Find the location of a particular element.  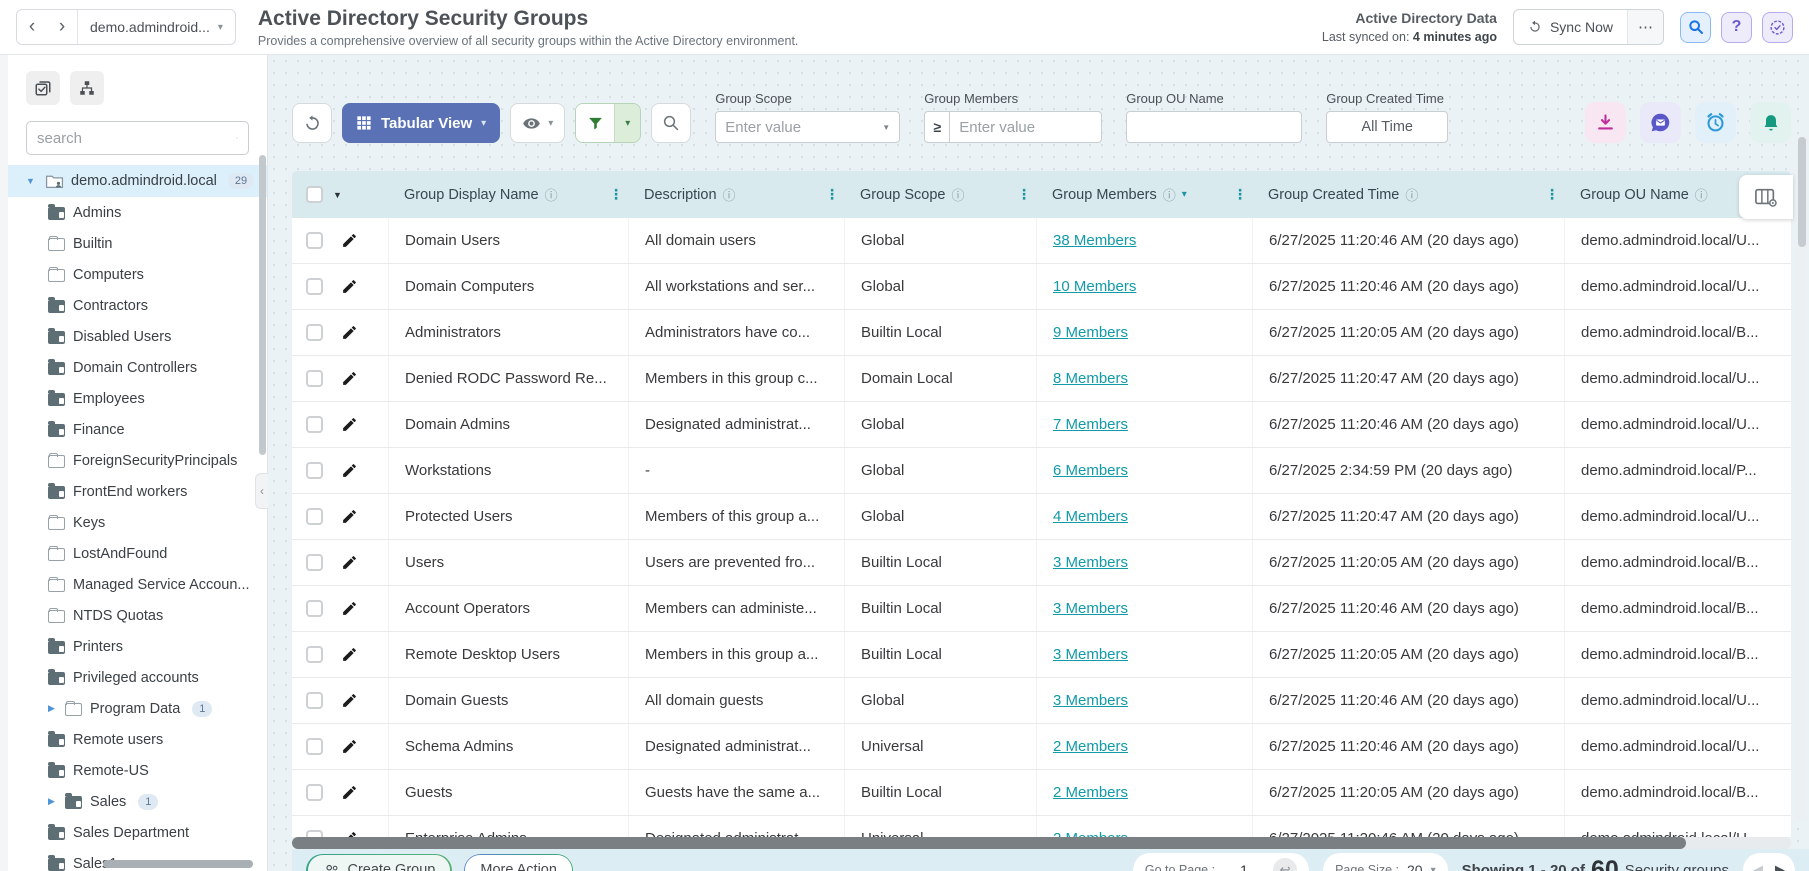

header-group-members: Group Members ⓘ ▾ ⋮ is located at coordinates (1144, 194).